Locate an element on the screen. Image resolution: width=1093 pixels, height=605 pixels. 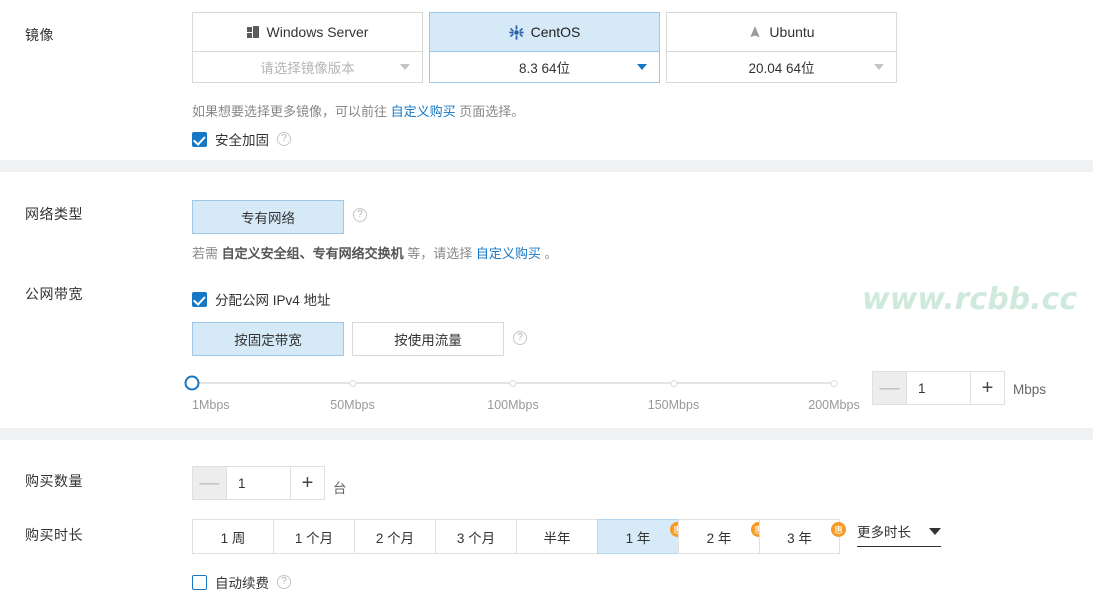
os-card-ubuntu-header: Ubuntu is located at coordinates (781, 32).